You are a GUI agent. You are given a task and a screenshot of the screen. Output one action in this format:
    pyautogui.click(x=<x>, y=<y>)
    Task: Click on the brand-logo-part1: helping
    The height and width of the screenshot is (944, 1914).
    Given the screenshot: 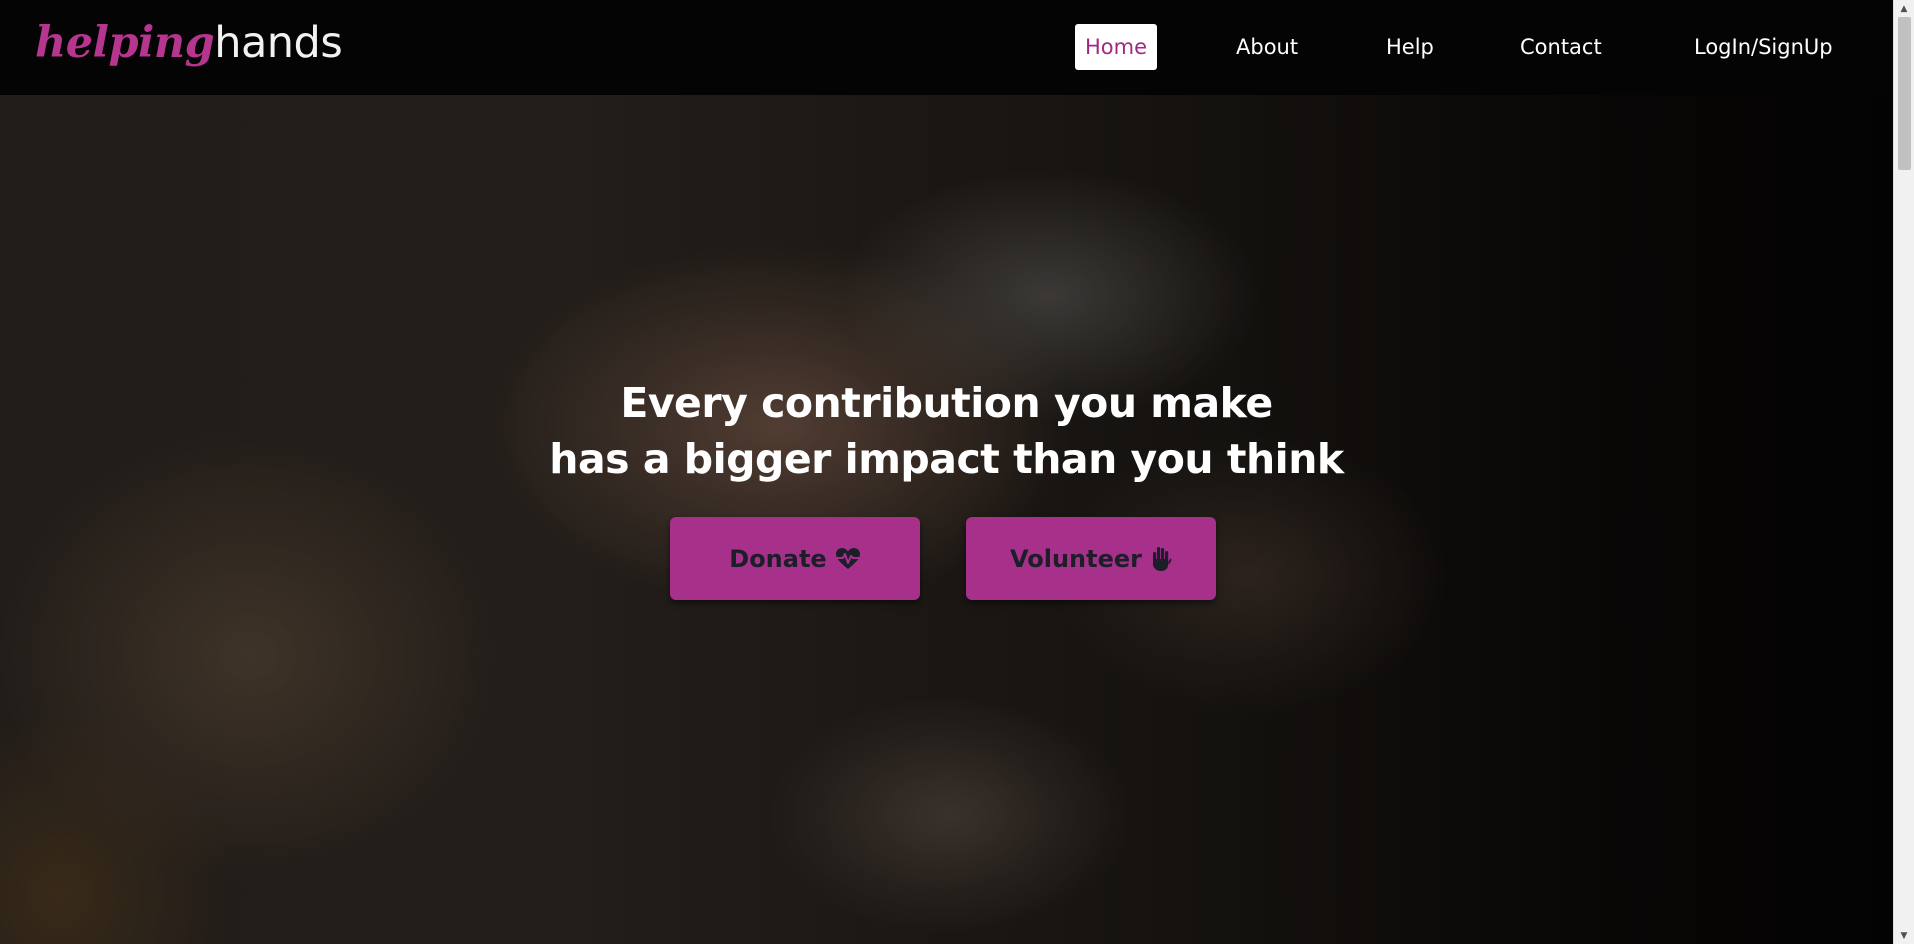 What is the action you would take?
    pyautogui.click(x=125, y=43)
    